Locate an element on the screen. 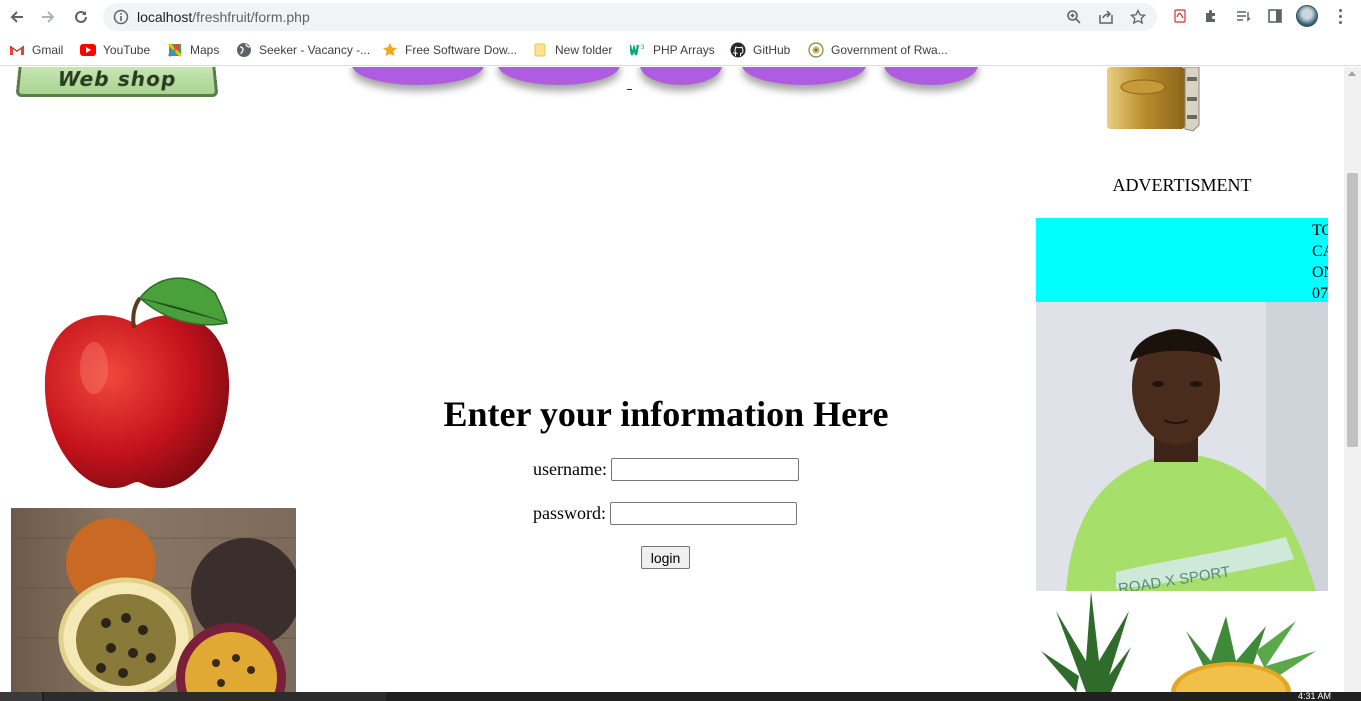  bookmark-new-folder: New folder is located at coordinates (572, 50).